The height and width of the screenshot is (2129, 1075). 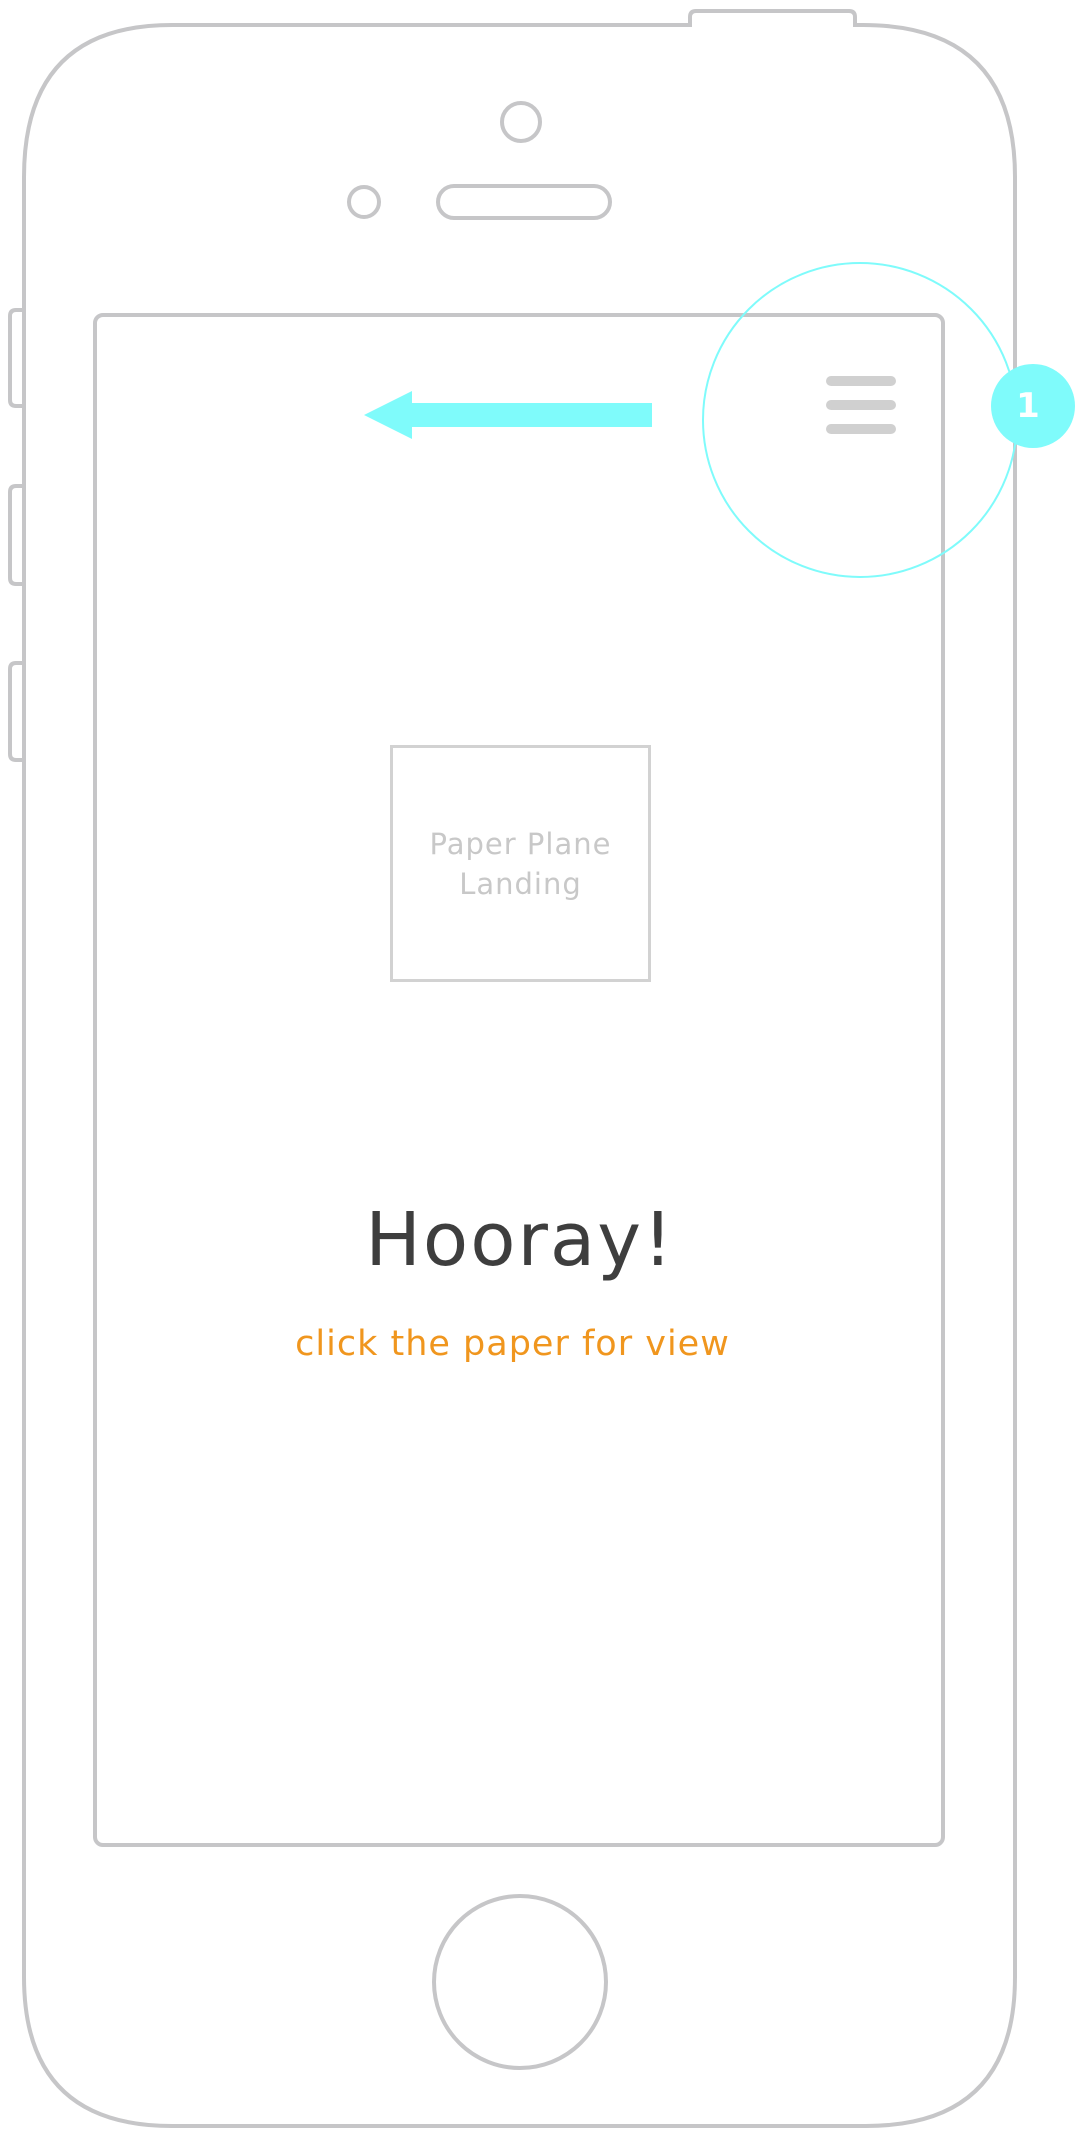 I want to click on annotation-badge: 1, so click(x=1033, y=406).